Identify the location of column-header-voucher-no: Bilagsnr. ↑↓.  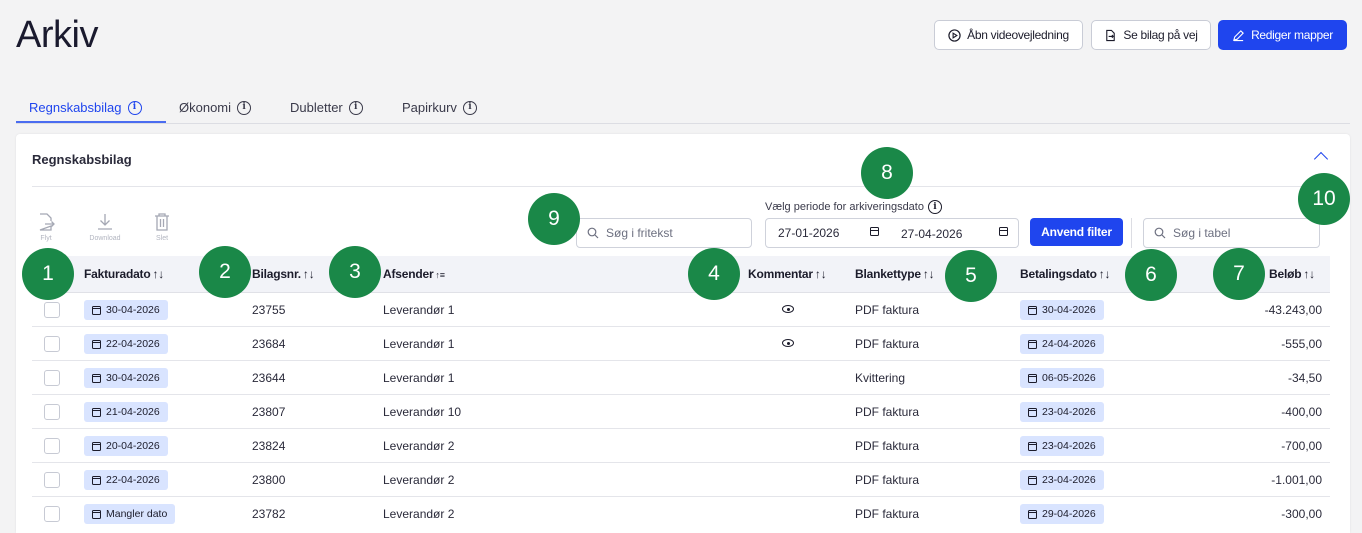
(283, 274).